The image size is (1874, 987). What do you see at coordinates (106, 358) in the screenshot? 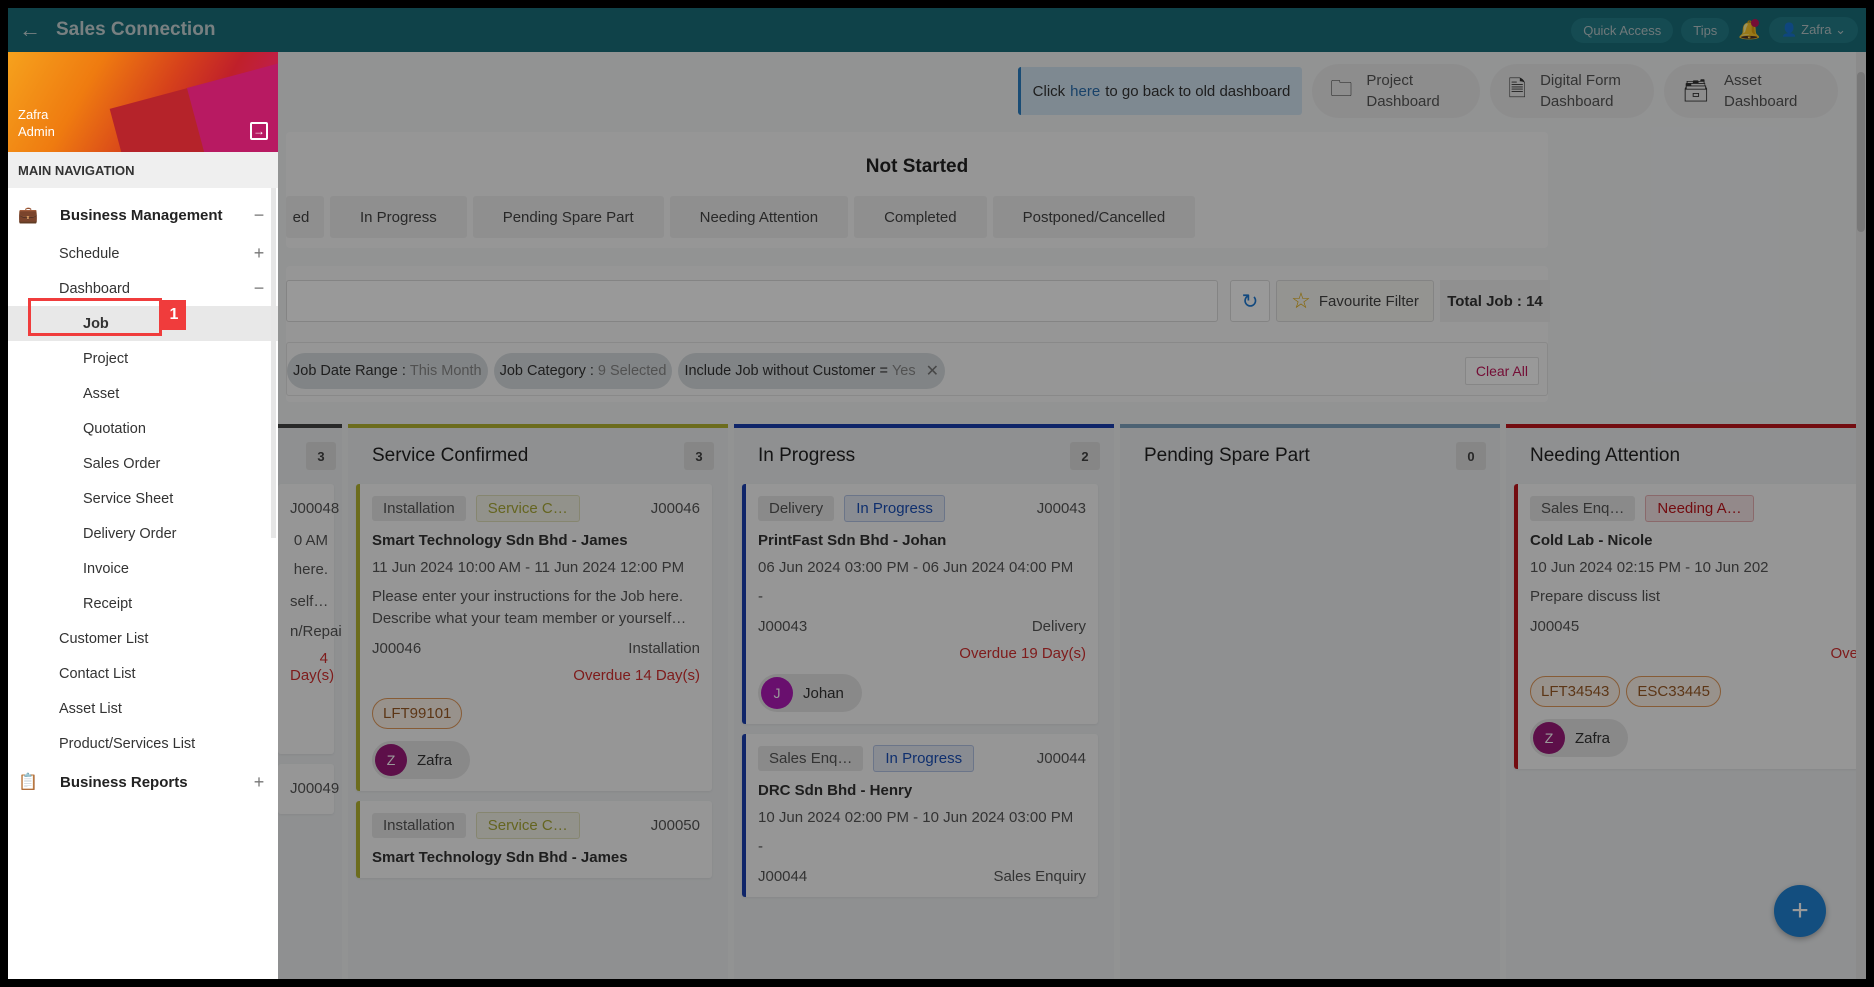
I see `sidebar-item-label: Project` at bounding box center [106, 358].